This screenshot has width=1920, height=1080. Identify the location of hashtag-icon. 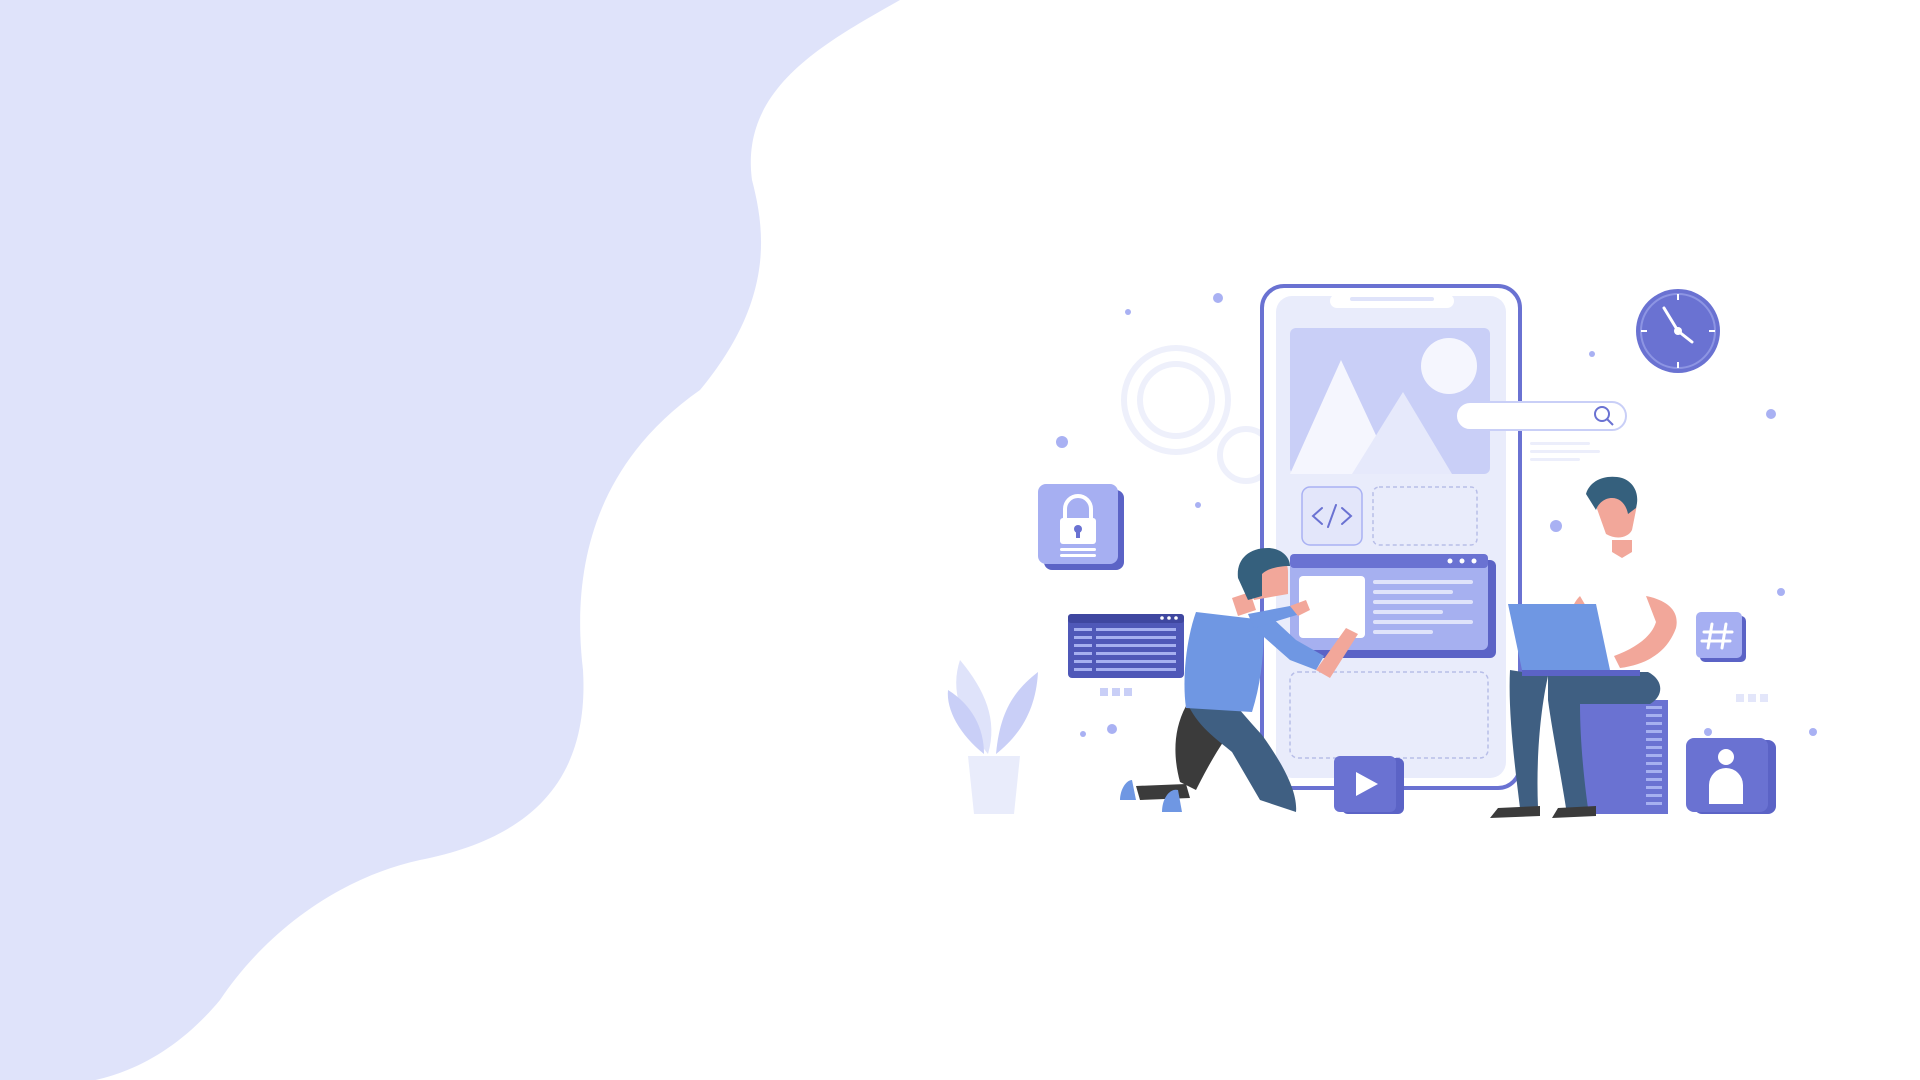
(1732, 657).